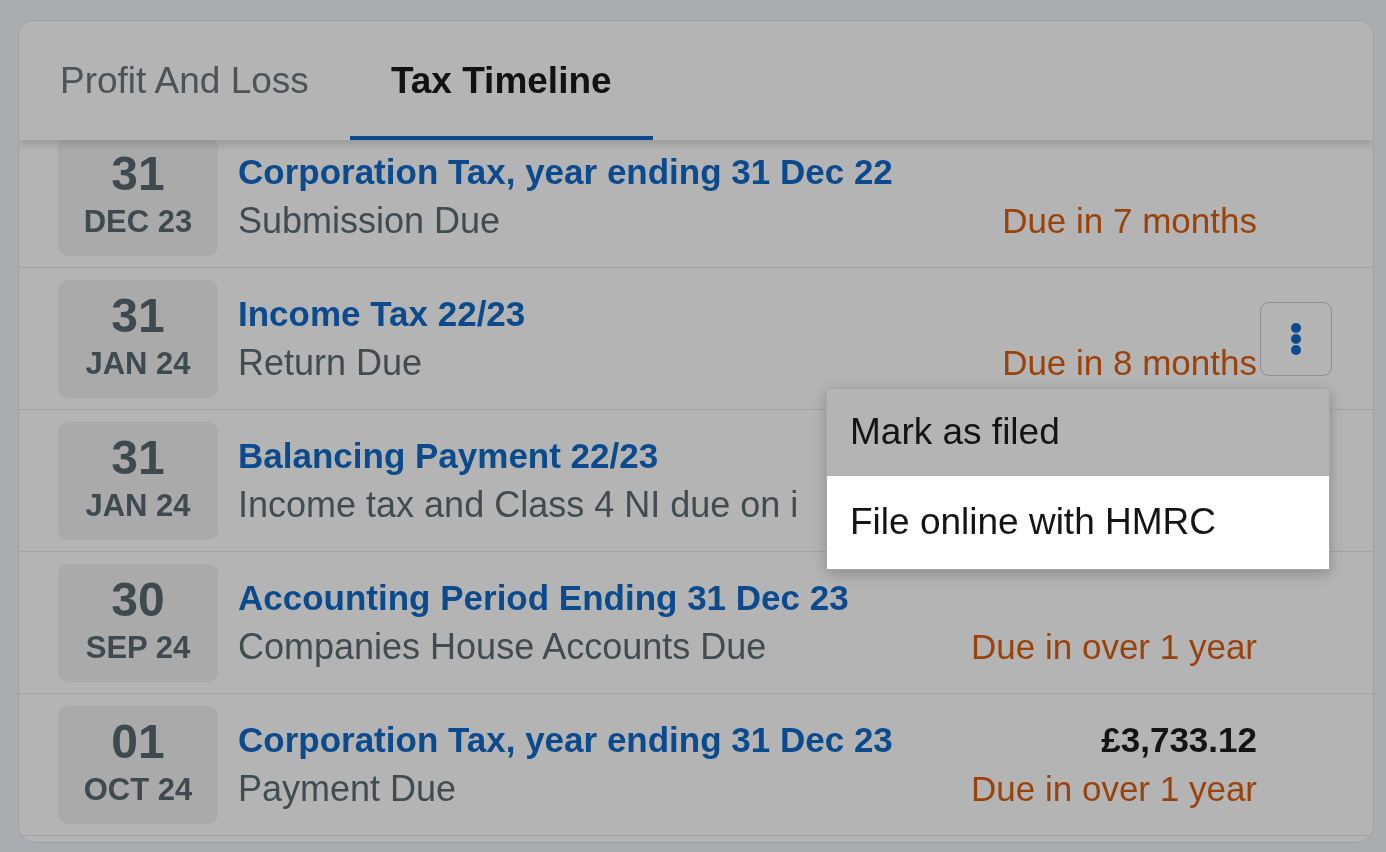 This screenshot has width=1386, height=852. What do you see at coordinates (448, 456) in the screenshot?
I see `title-link: Balancing Payment 22/23` at bounding box center [448, 456].